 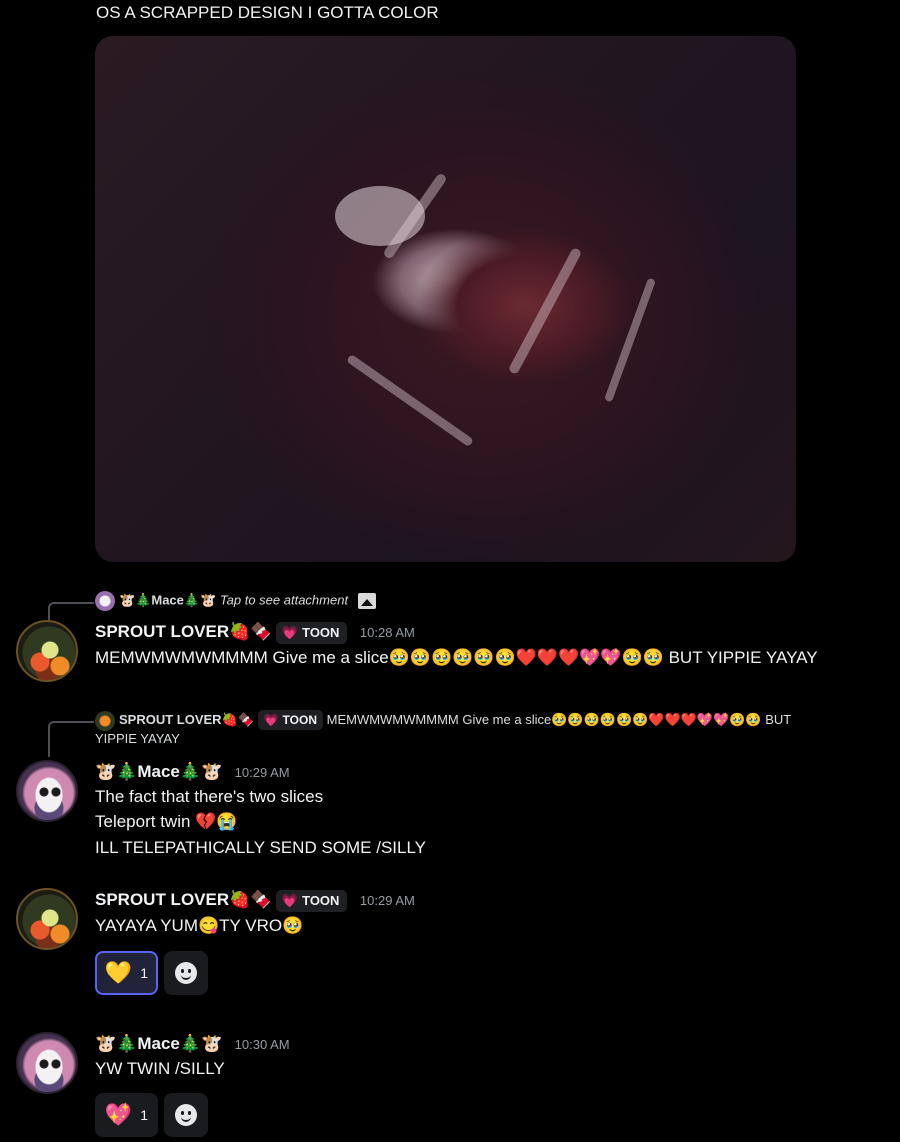 I want to click on message-line: ILL TELEPATHICALLY SEND SOME /SILLY, so click(x=261, y=847).